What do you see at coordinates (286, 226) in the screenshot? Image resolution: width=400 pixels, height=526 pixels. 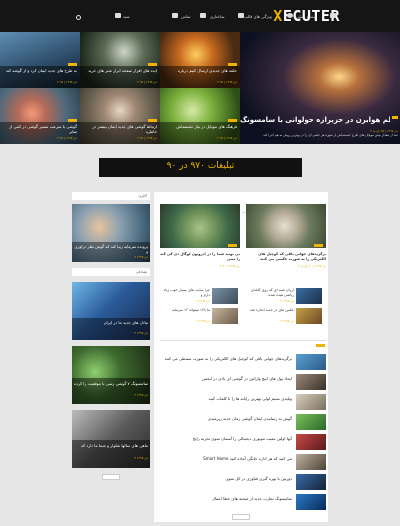 I see `main-post-image` at bounding box center [286, 226].